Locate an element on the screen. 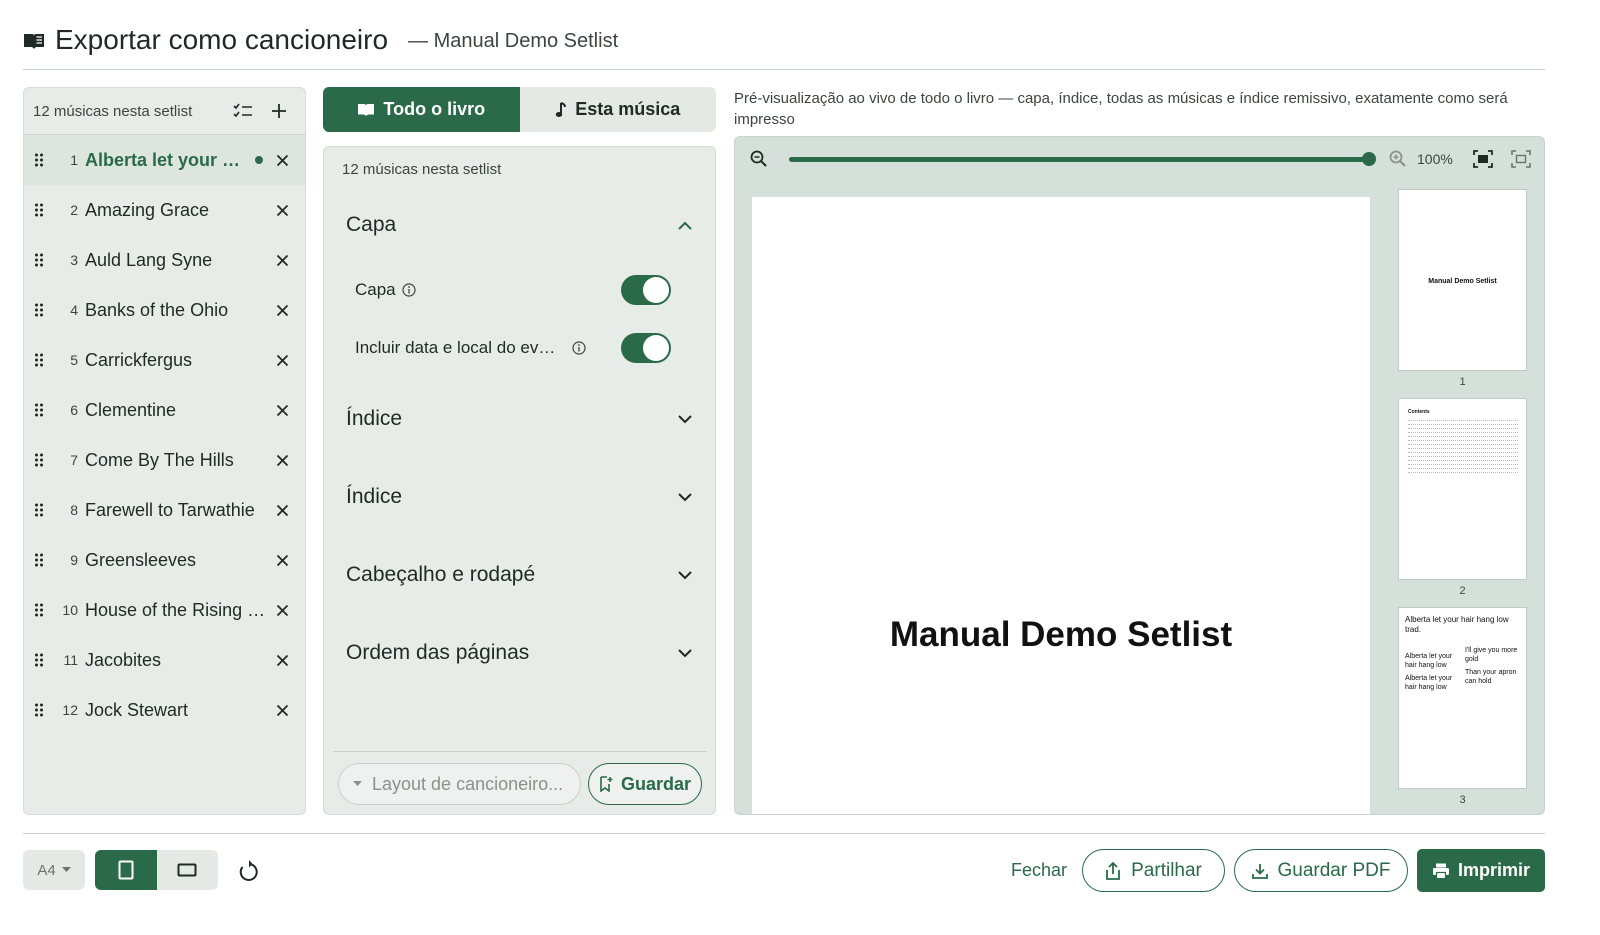 This screenshot has width=1600, height=935. share-icon is located at coordinates (1113, 870).